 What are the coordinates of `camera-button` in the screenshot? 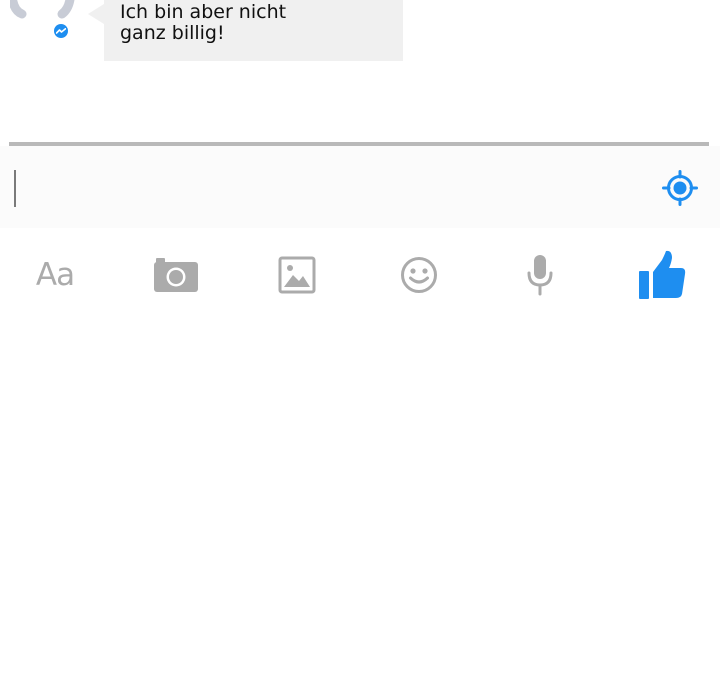 It's located at (176, 275).